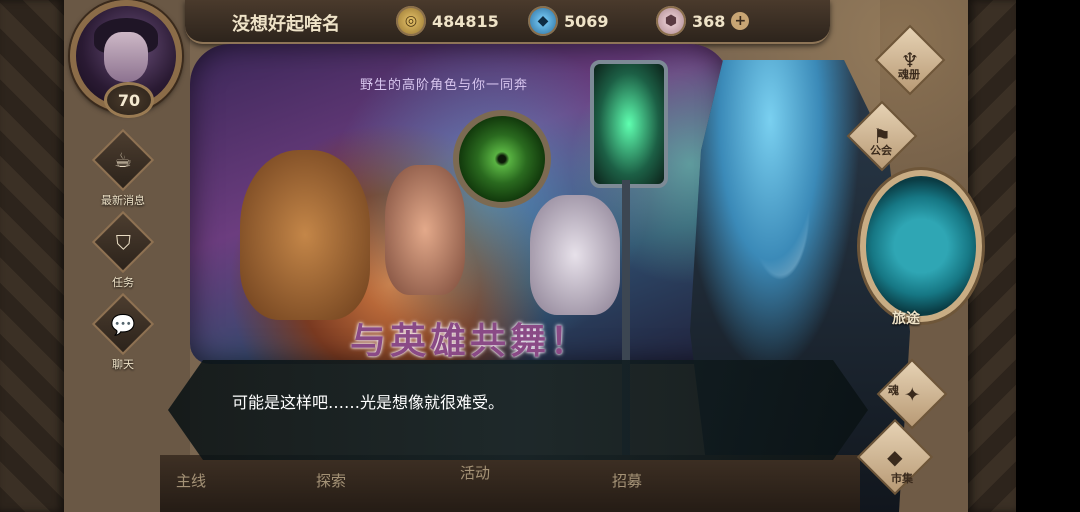 This screenshot has width=1080, height=512. Describe the element at coordinates (411, 21) in the screenshot. I see `gold-coin-icon: ◎` at that location.